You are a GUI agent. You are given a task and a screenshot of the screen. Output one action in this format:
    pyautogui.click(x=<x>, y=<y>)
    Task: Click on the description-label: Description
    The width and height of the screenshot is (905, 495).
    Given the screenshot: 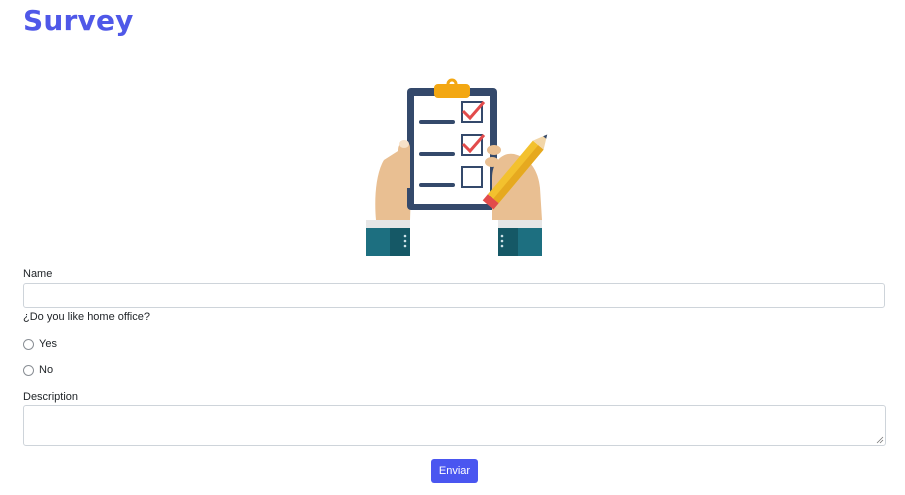 What is the action you would take?
    pyautogui.click(x=51, y=397)
    